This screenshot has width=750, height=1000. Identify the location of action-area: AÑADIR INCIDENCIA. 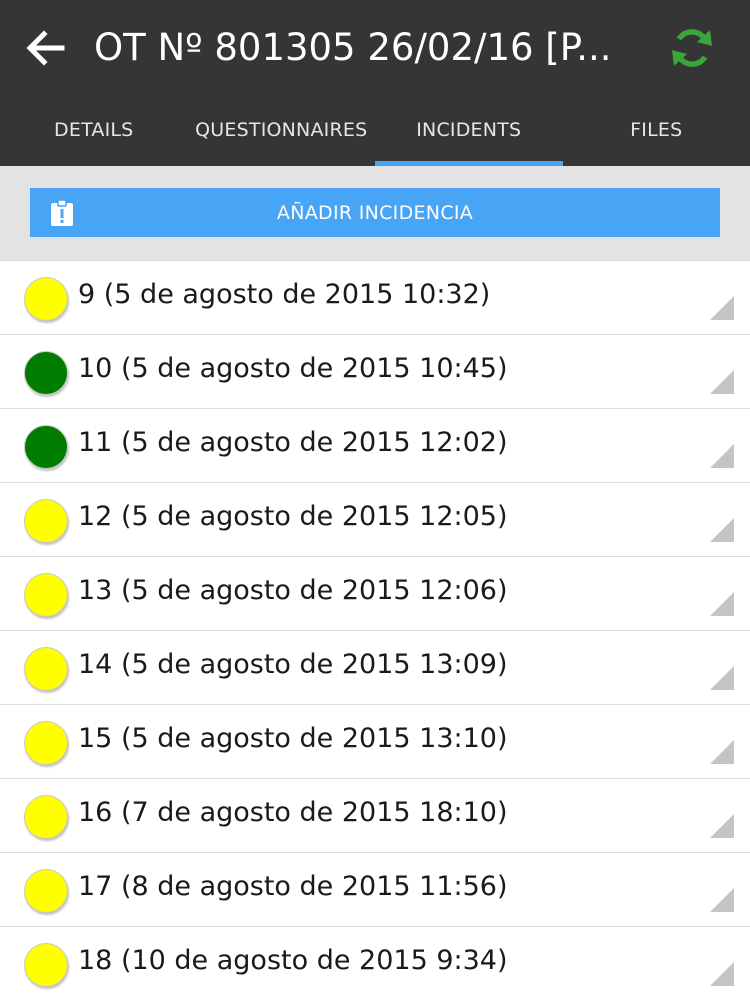
(375, 213).